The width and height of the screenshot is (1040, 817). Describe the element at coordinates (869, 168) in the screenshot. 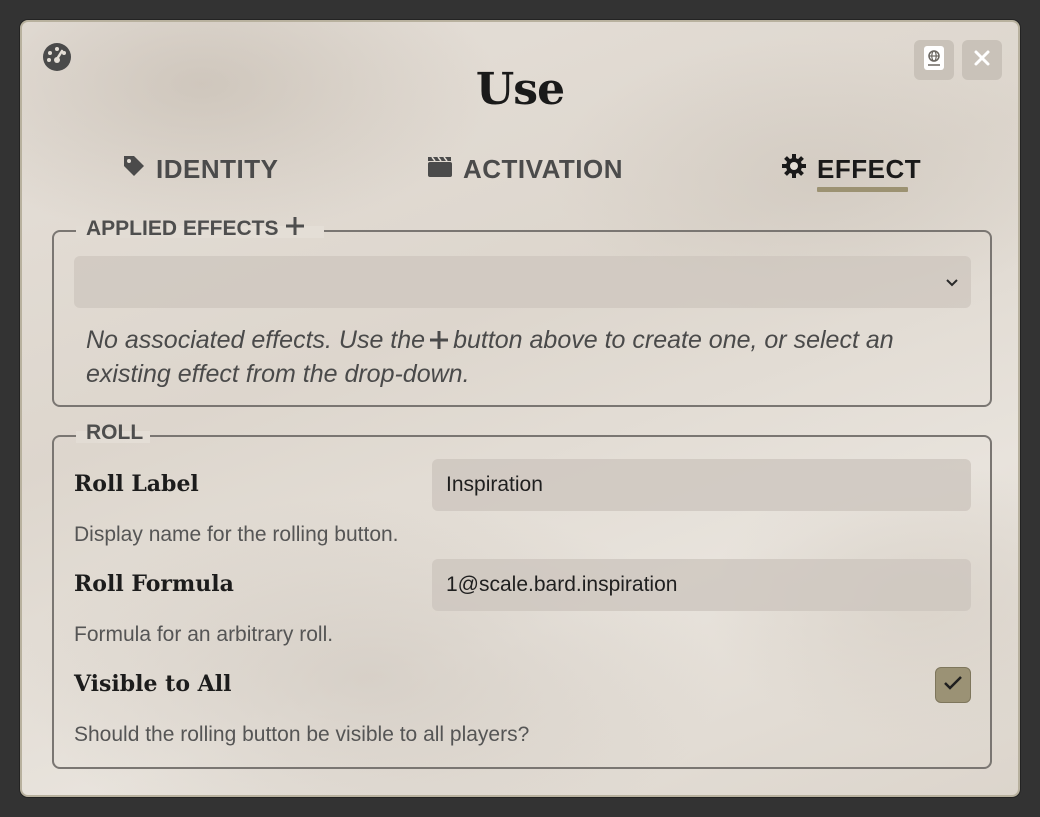

I see `tab-effect-label: EFFECT` at that location.